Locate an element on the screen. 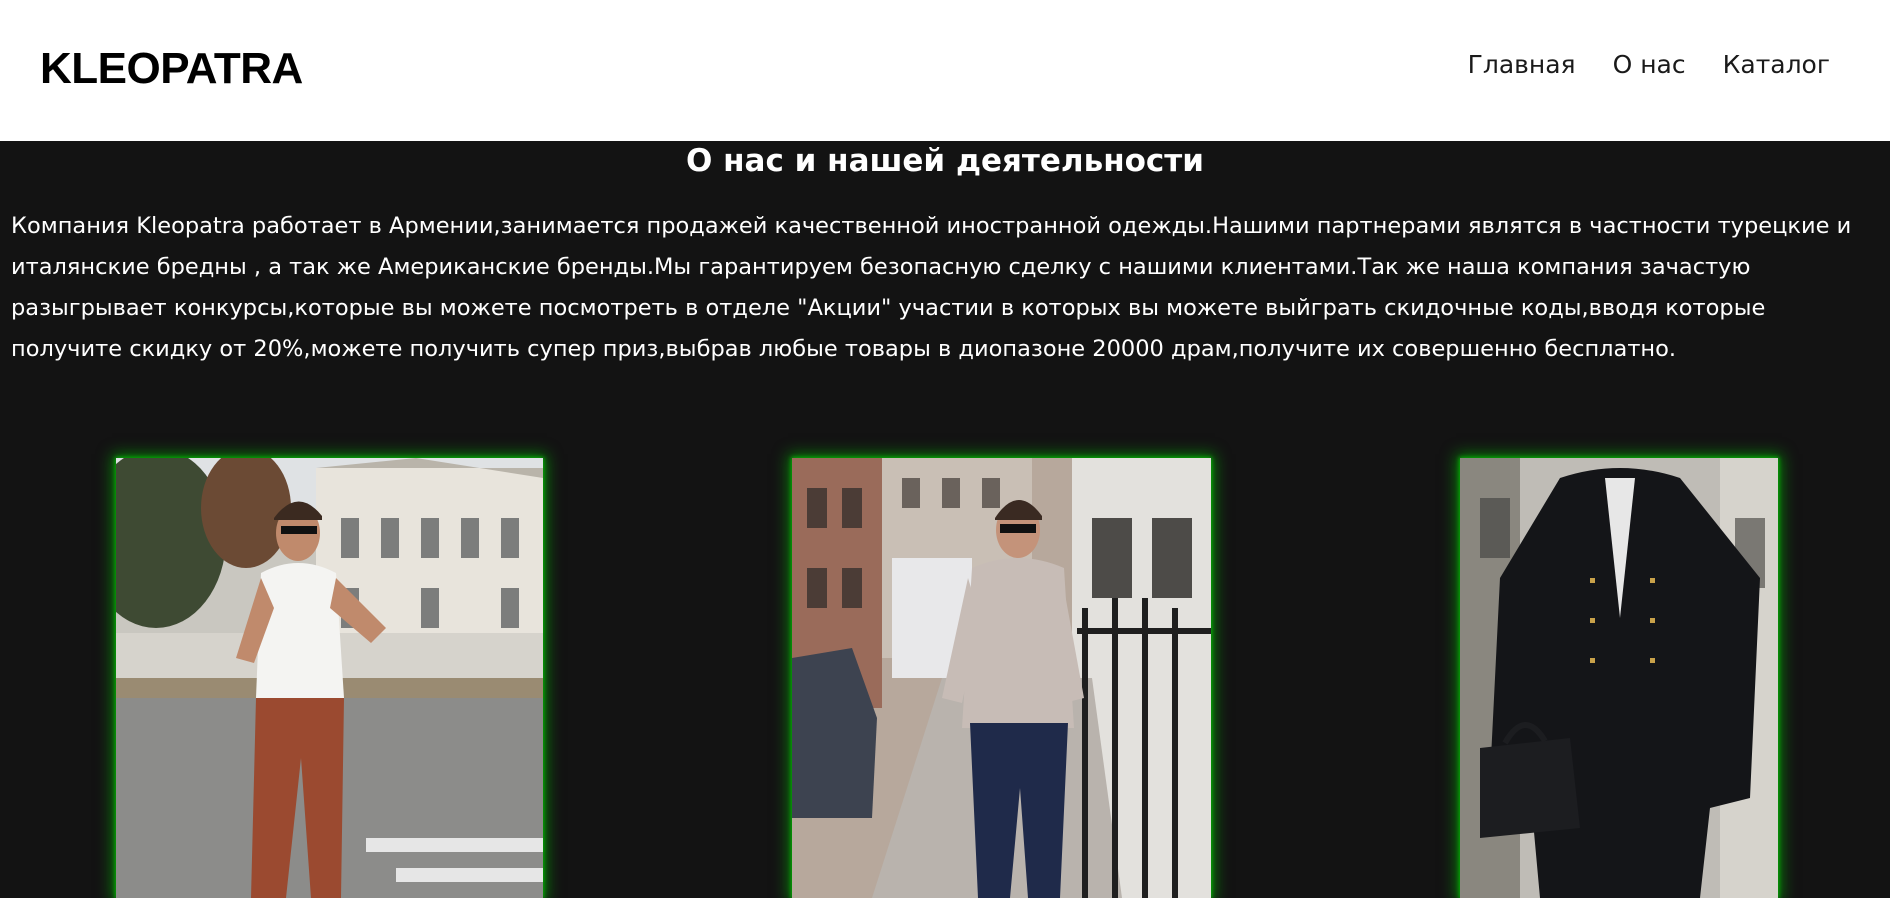  nav-link-about: О нас is located at coordinates (1649, 64).